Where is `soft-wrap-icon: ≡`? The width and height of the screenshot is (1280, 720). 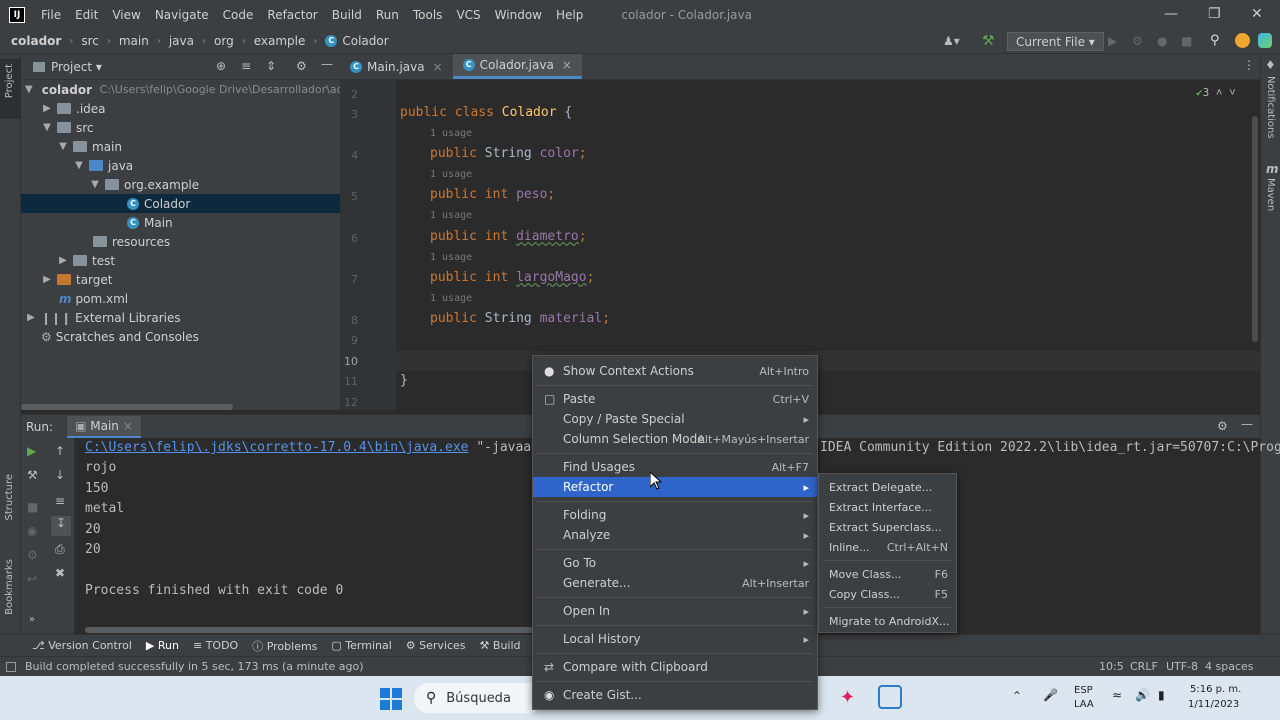 soft-wrap-icon: ≡ is located at coordinates (60, 501).